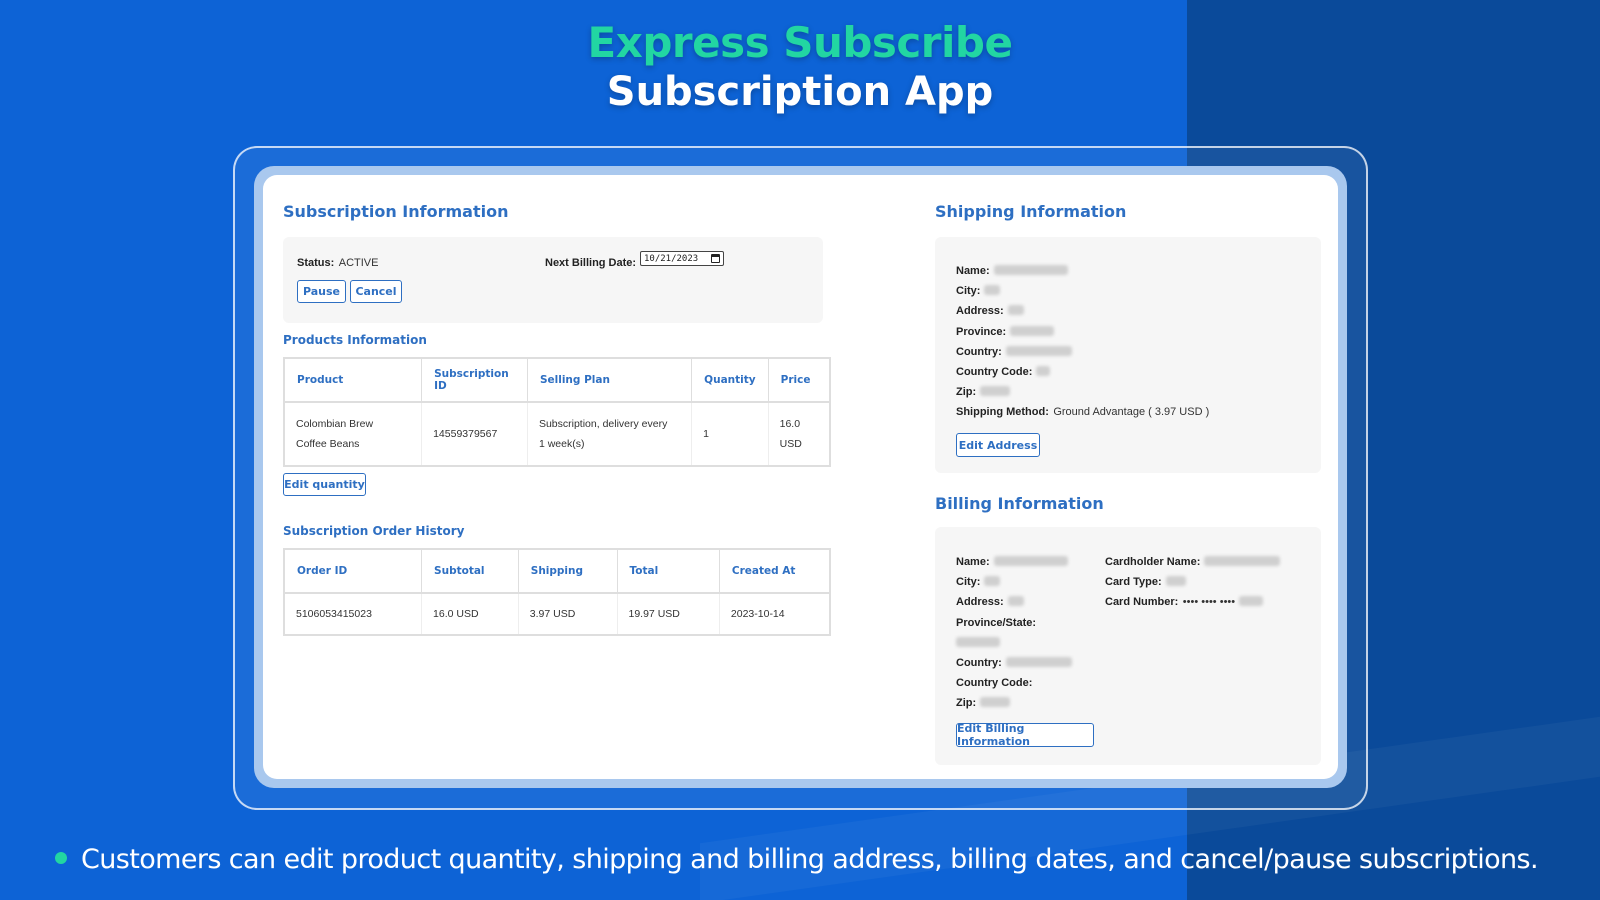  What do you see at coordinates (355, 340) in the screenshot?
I see `products-info-title: Products Information` at bounding box center [355, 340].